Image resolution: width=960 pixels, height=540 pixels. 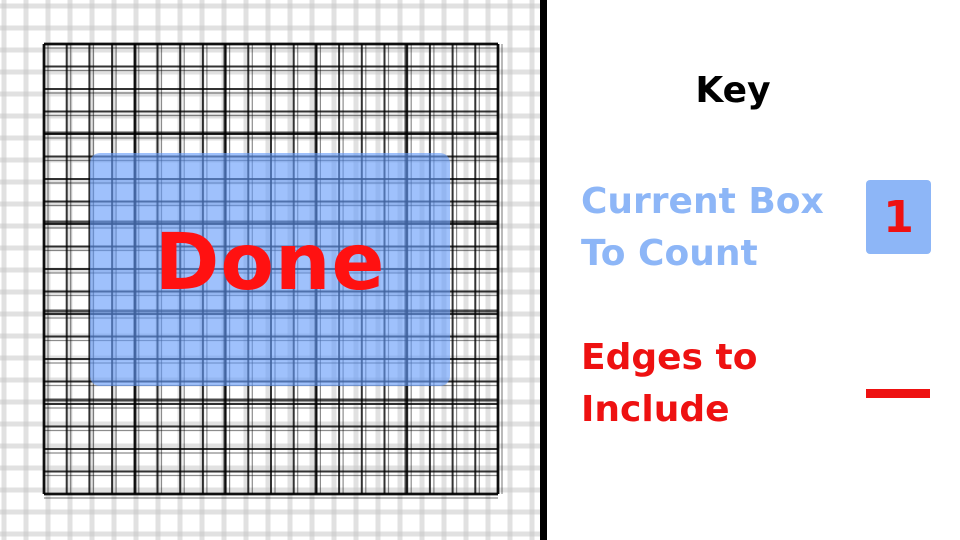 What do you see at coordinates (669, 253) in the screenshot?
I see `current-box-legend-line2: To Count` at bounding box center [669, 253].